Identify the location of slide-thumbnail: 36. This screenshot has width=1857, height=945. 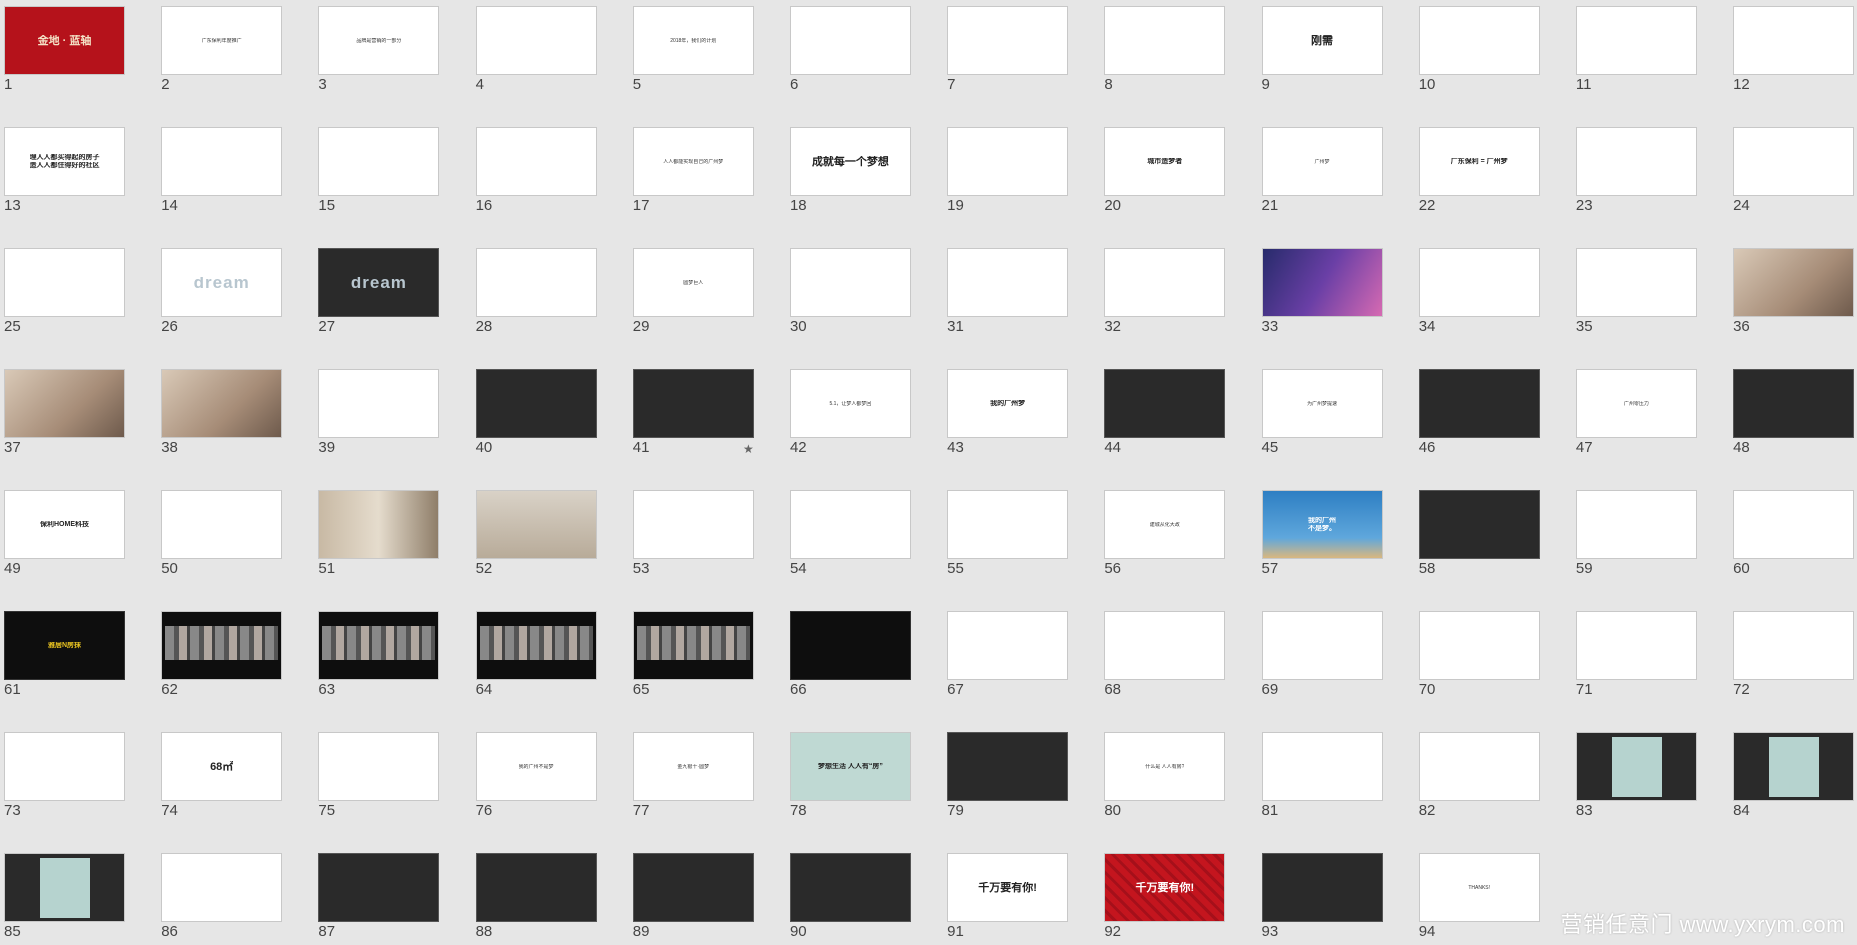
(1794, 291).